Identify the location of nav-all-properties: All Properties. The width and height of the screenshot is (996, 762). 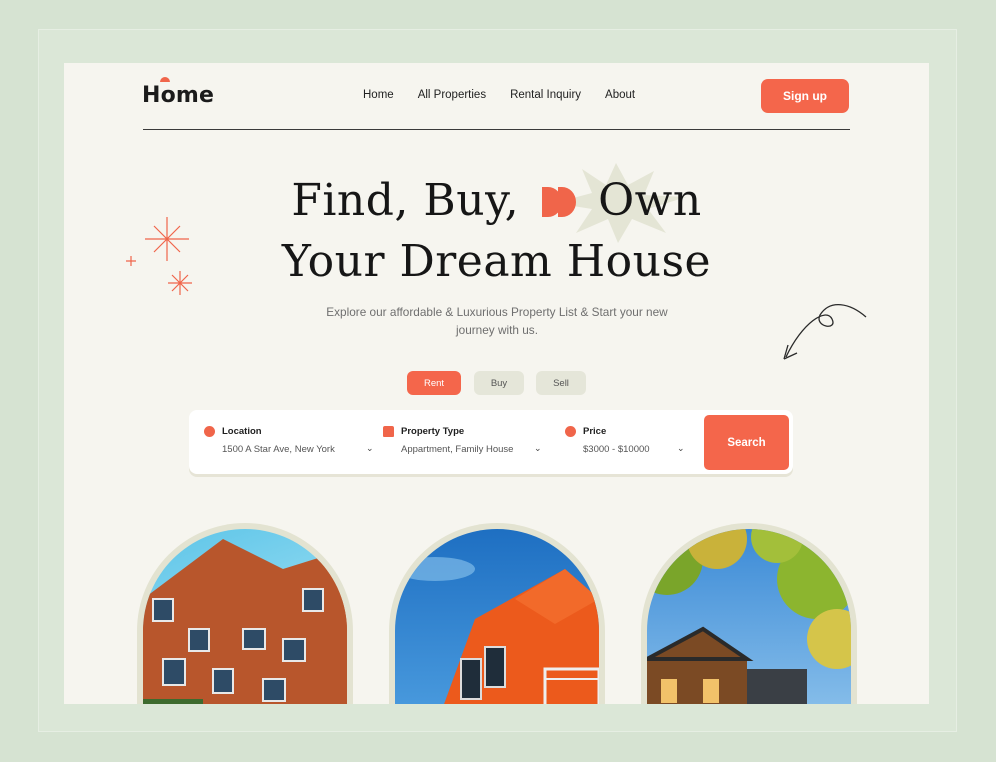
(452, 95).